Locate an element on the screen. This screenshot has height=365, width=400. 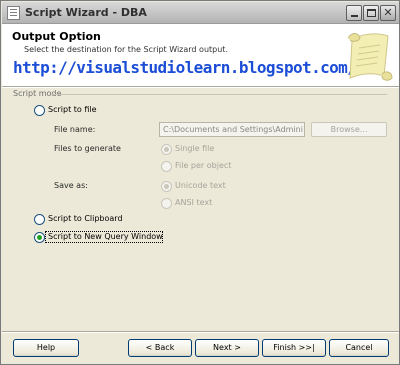
window-title: Script Wizard - DBA is located at coordinates (86, 12).